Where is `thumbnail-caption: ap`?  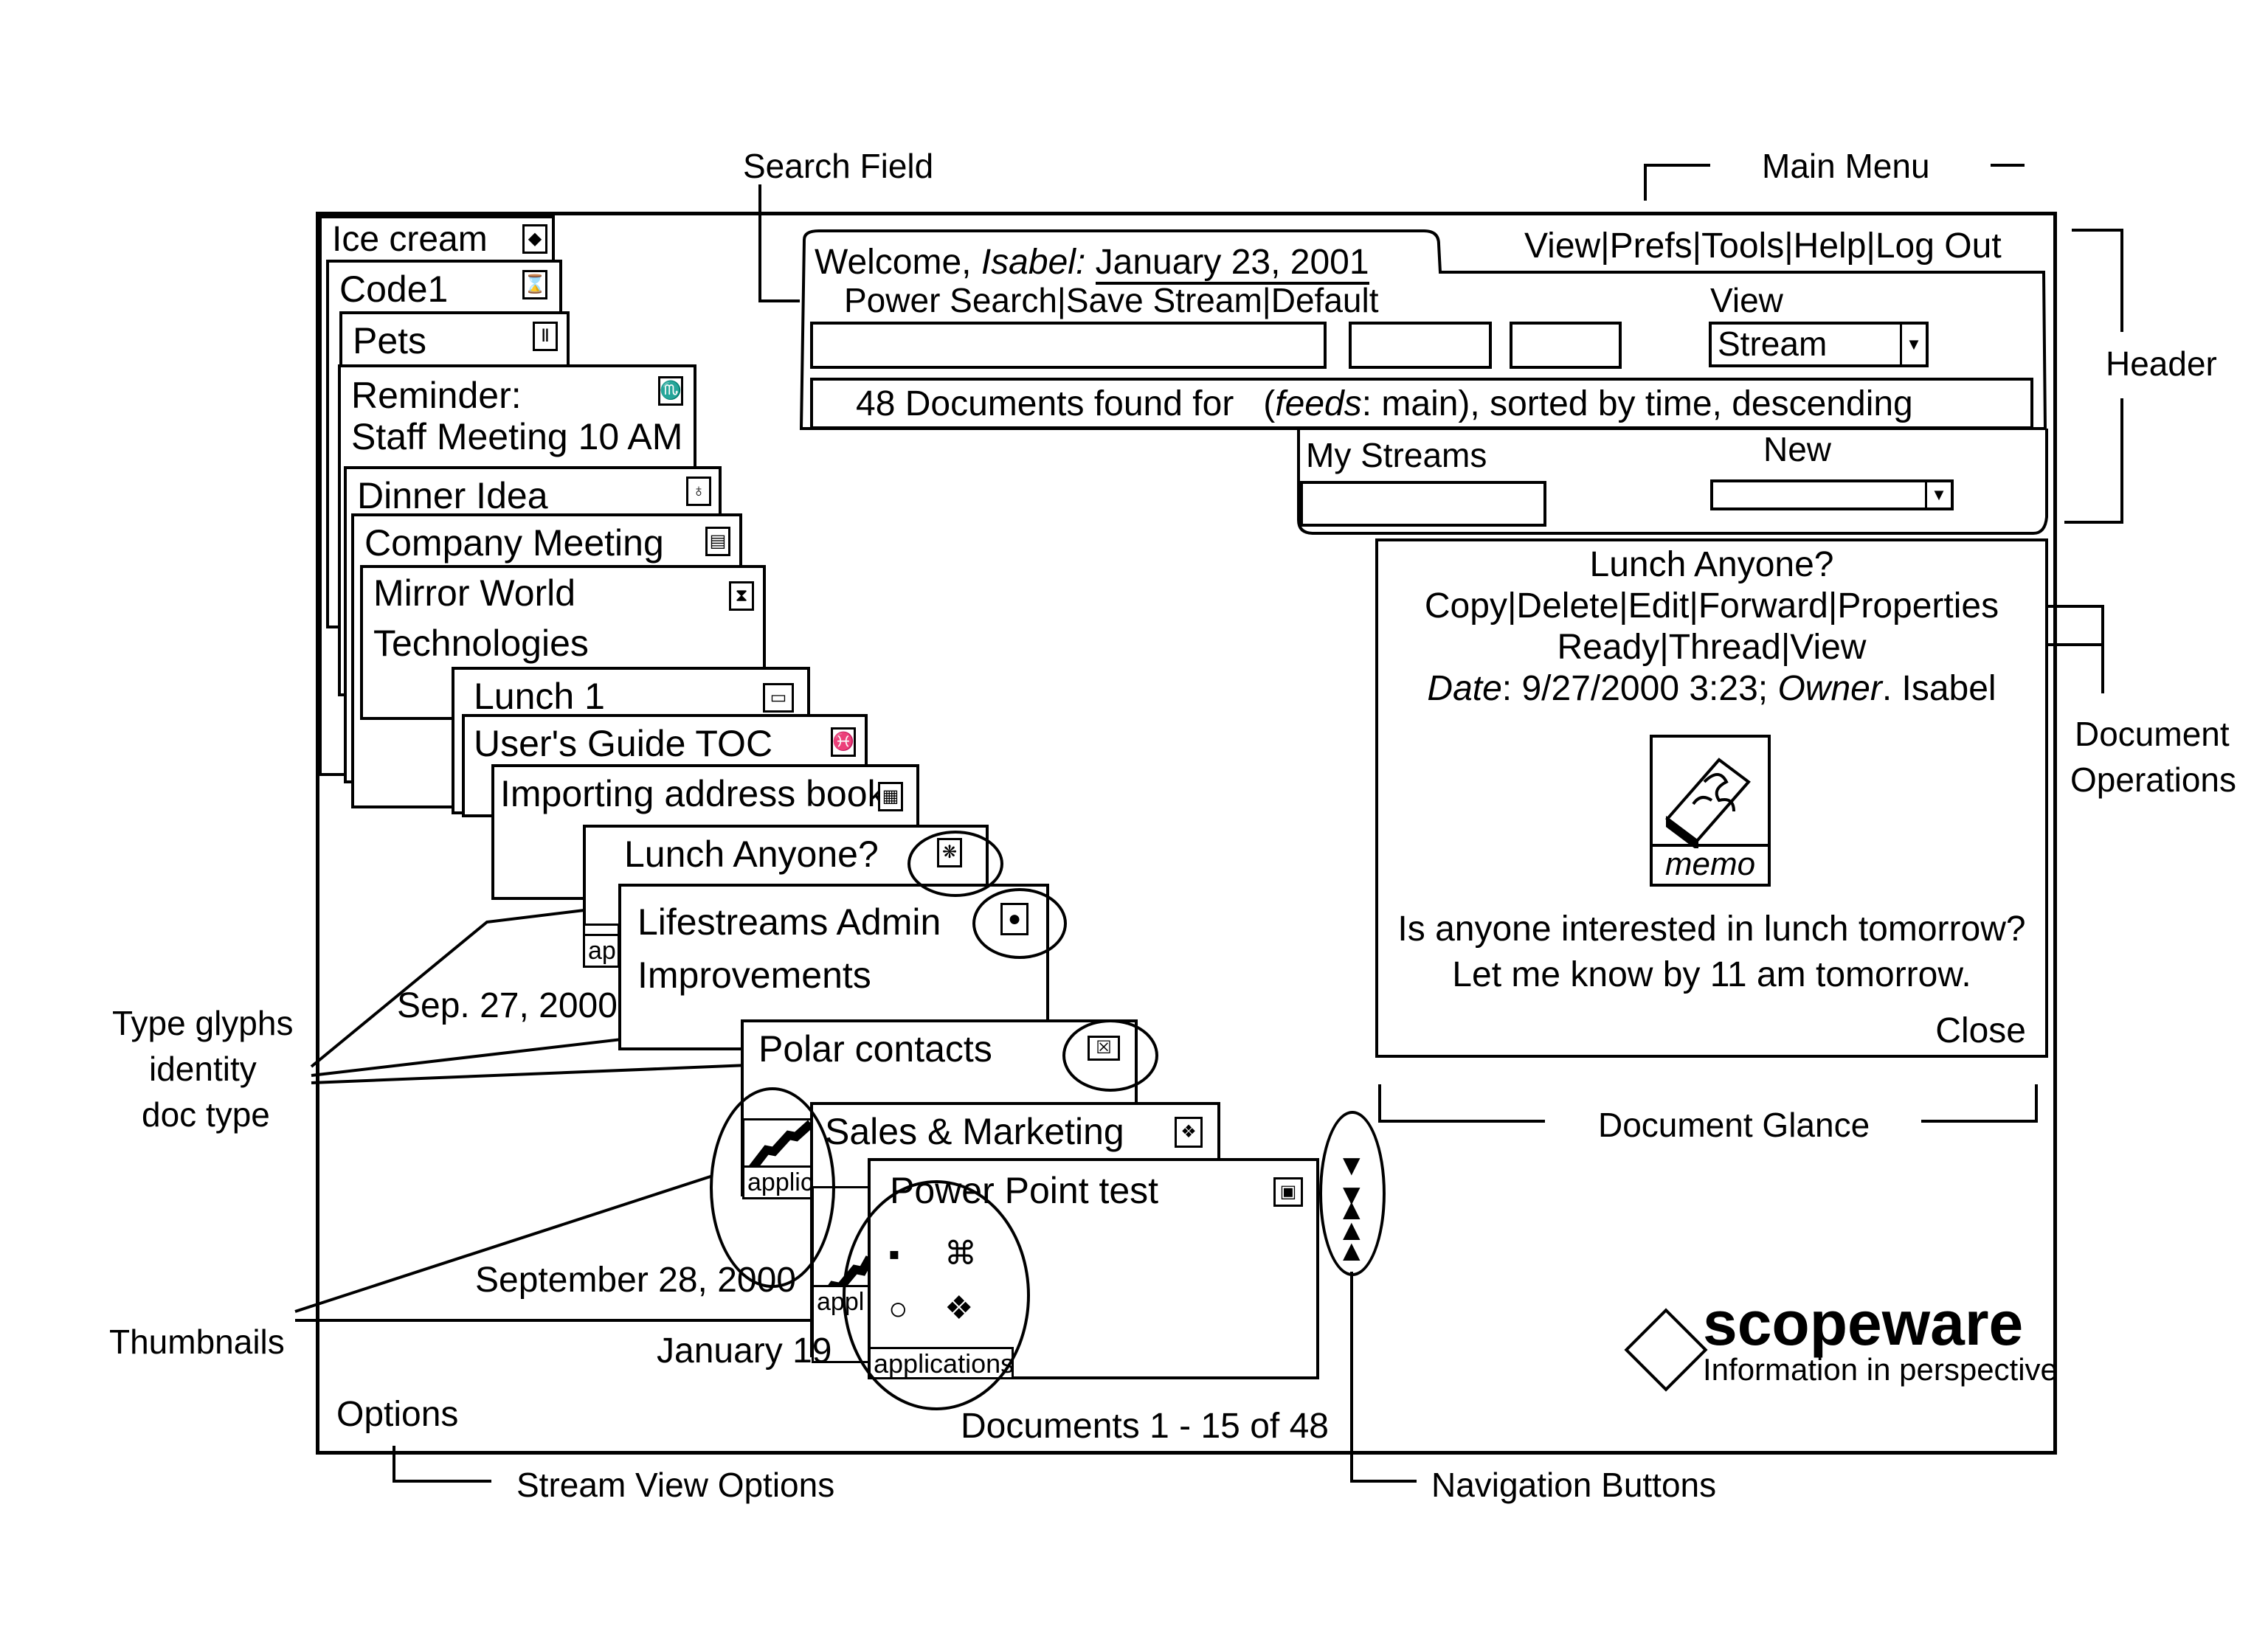
thumbnail-caption: ap is located at coordinates (601, 950).